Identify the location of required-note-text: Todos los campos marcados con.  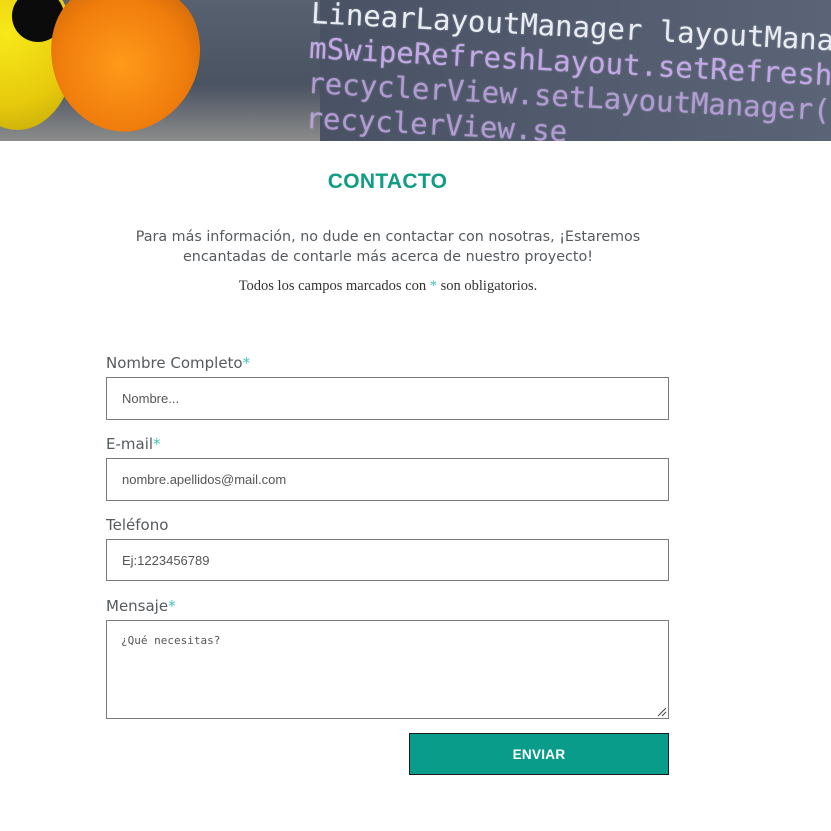
(332, 286).